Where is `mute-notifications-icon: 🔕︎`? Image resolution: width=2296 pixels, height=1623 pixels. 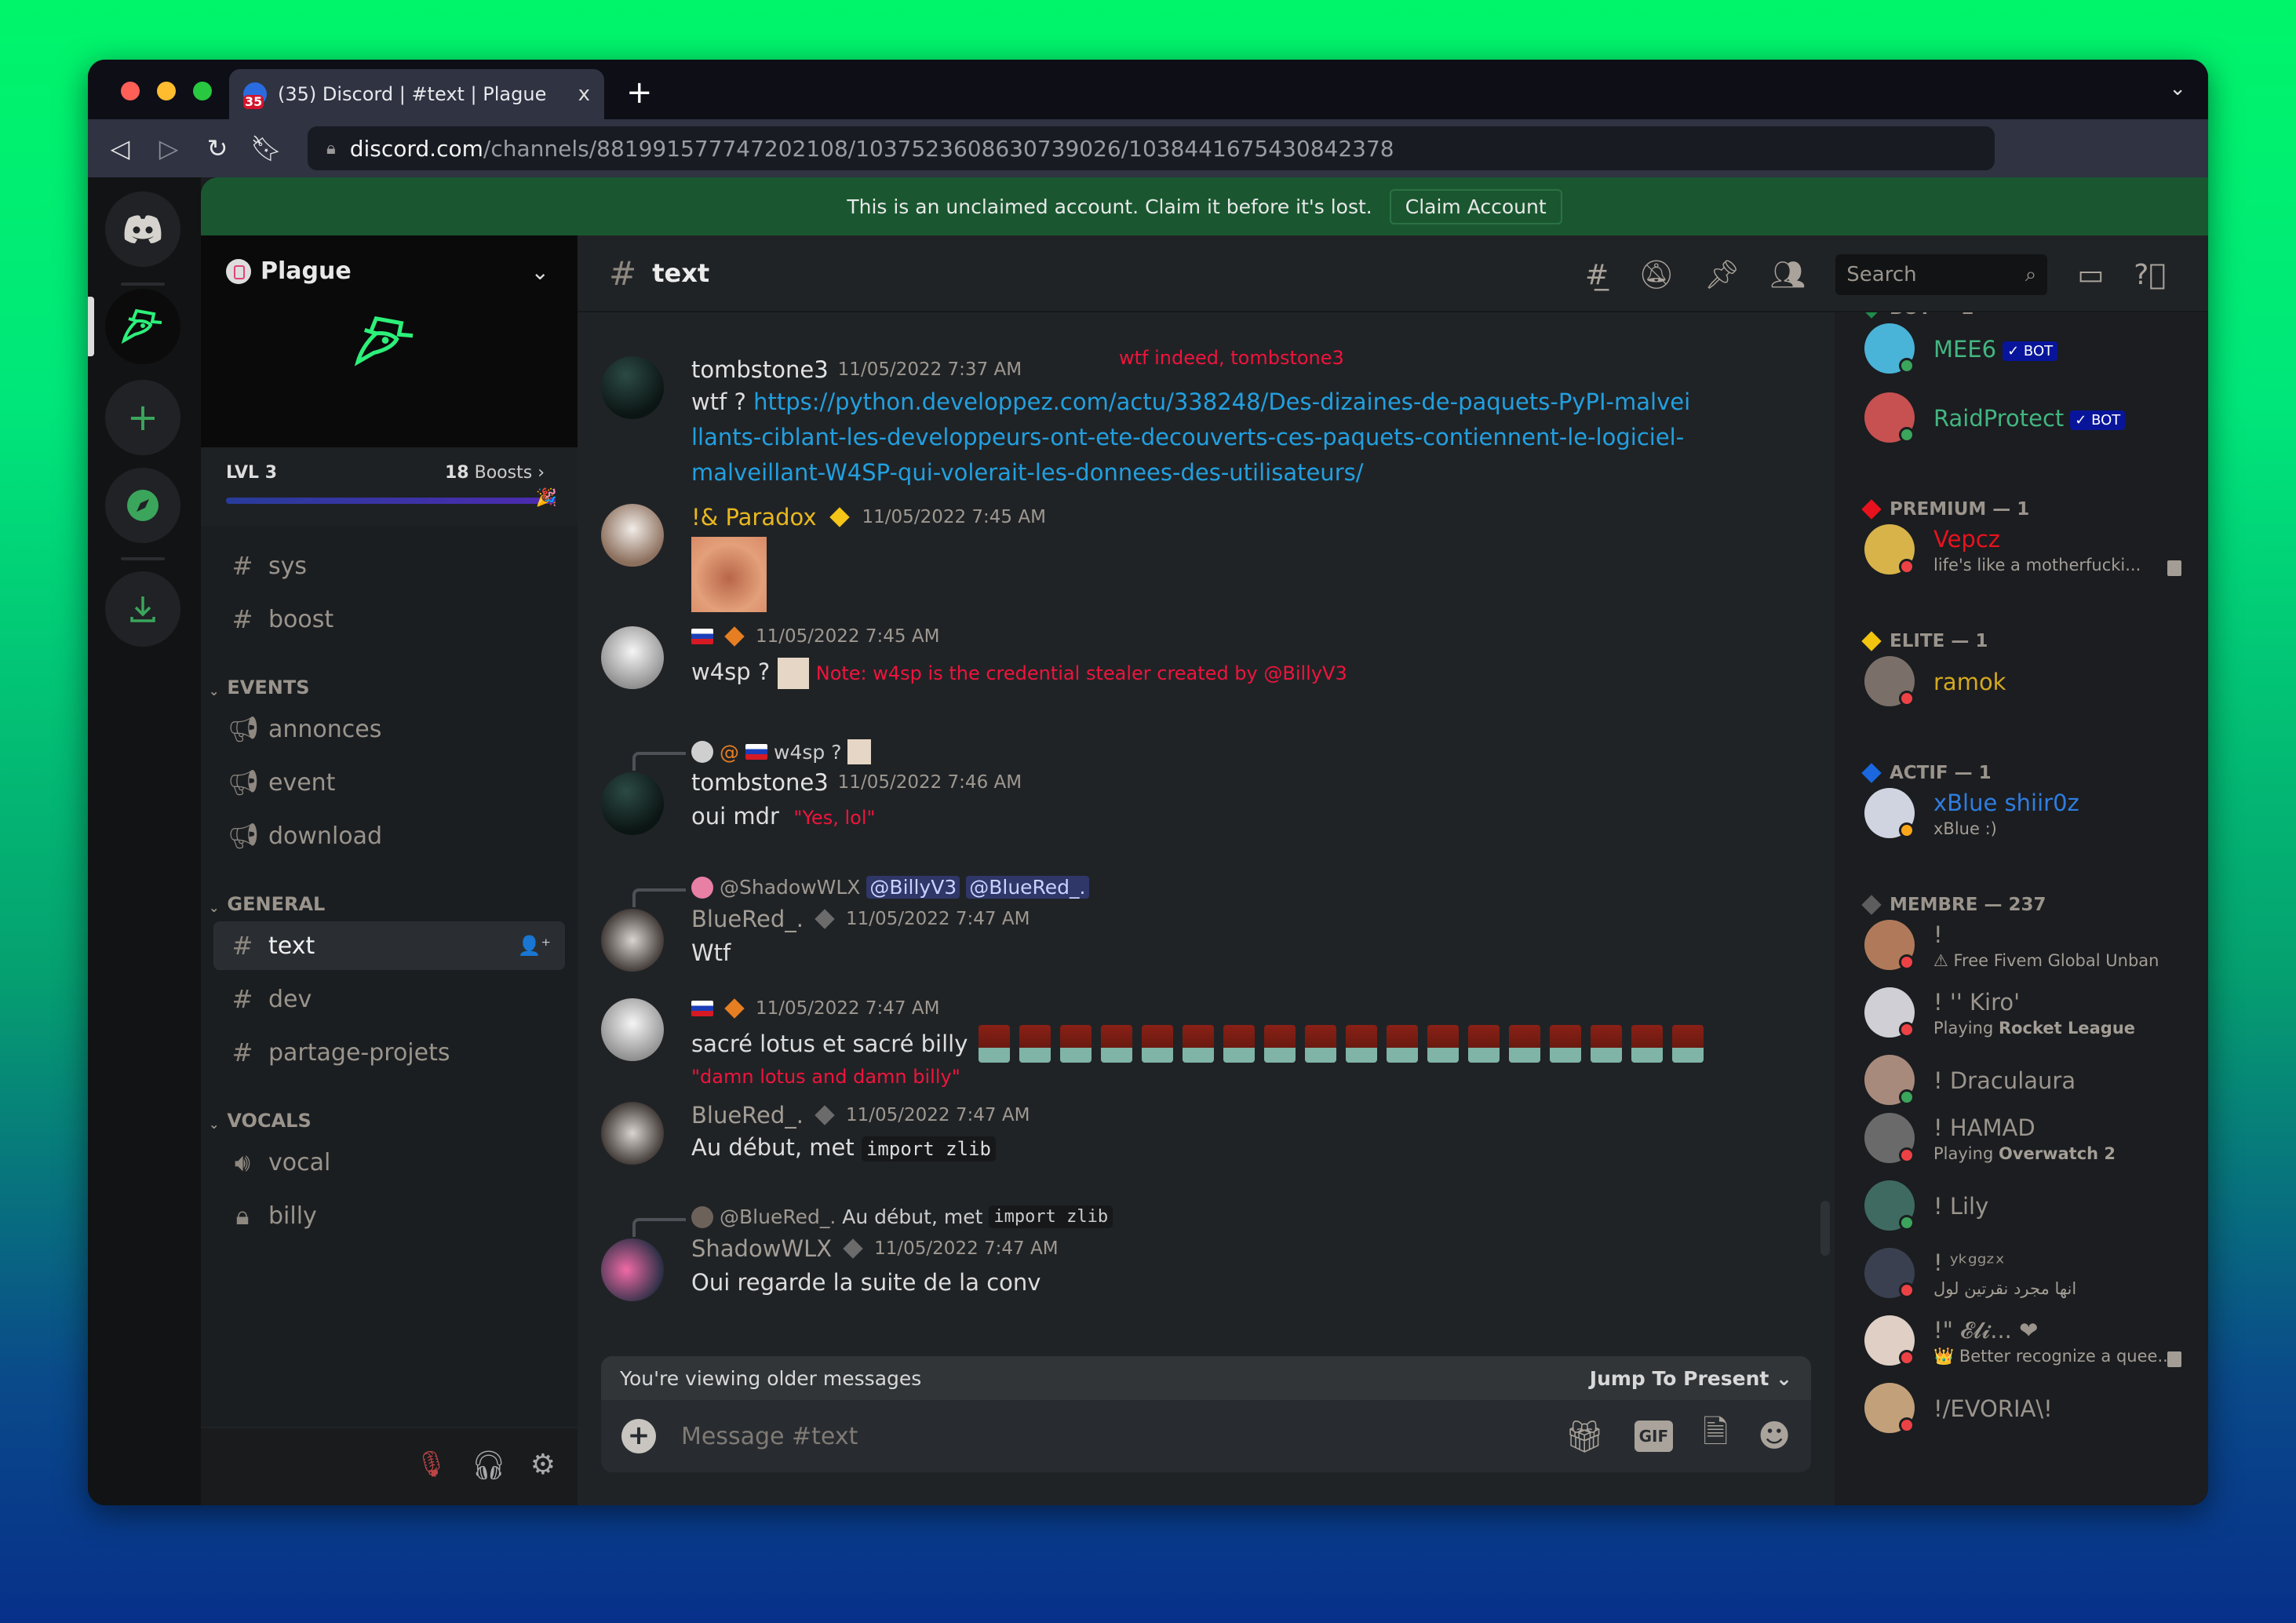
mute-notifications-icon: 🔕︎ is located at coordinates (1656, 274).